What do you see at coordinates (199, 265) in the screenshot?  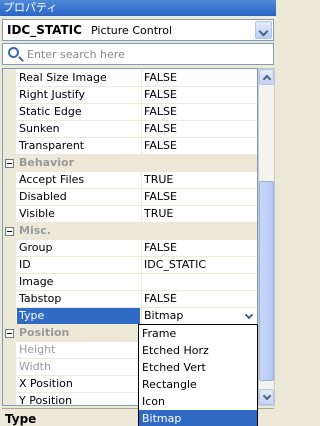 I see `property-value: IDC_STATIC` at bounding box center [199, 265].